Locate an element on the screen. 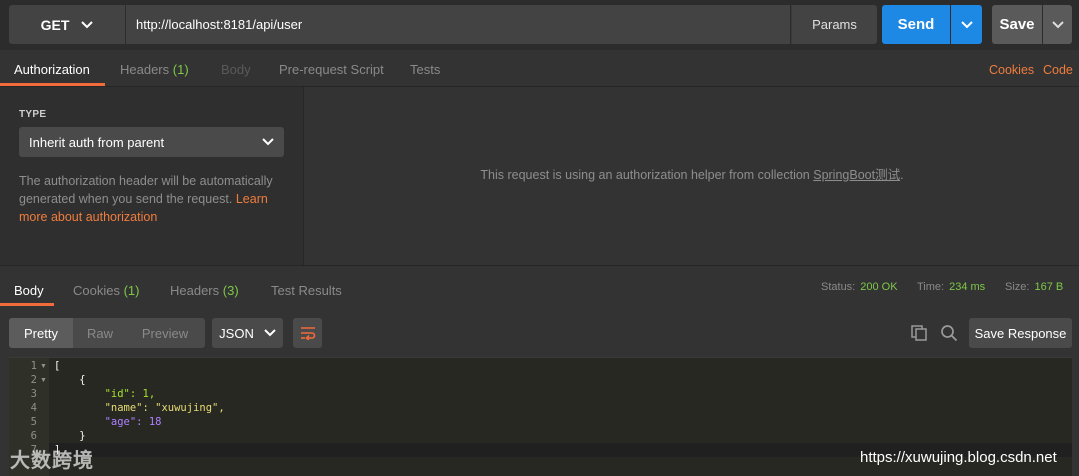  line-number: 6 is located at coordinates (33, 436).